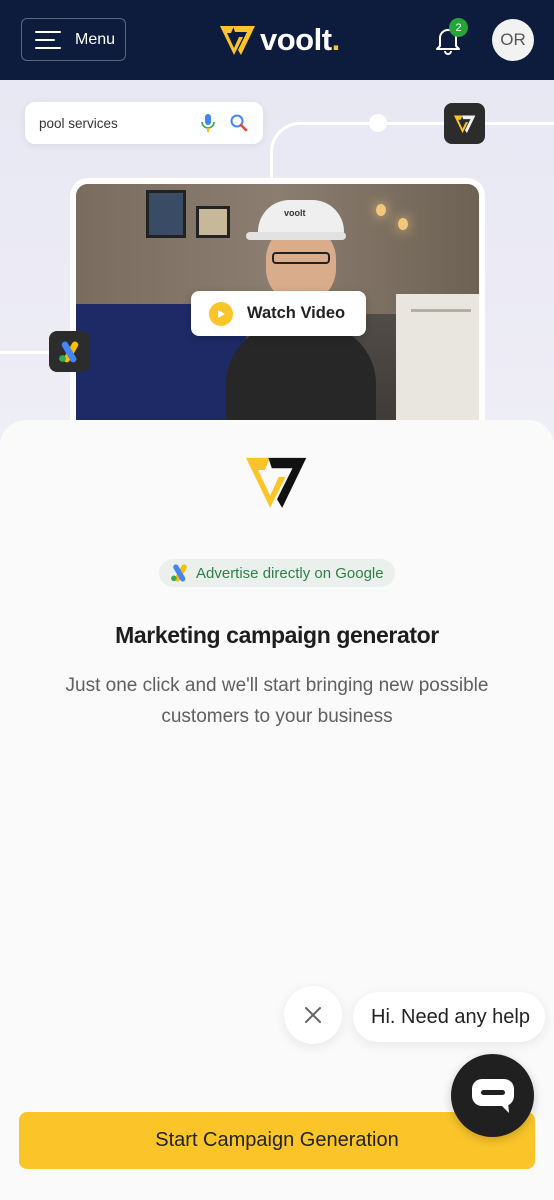 This screenshot has height=1200, width=554. What do you see at coordinates (208, 123) in the screenshot?
I see `mic-icon` at bounding box center [208, 123].